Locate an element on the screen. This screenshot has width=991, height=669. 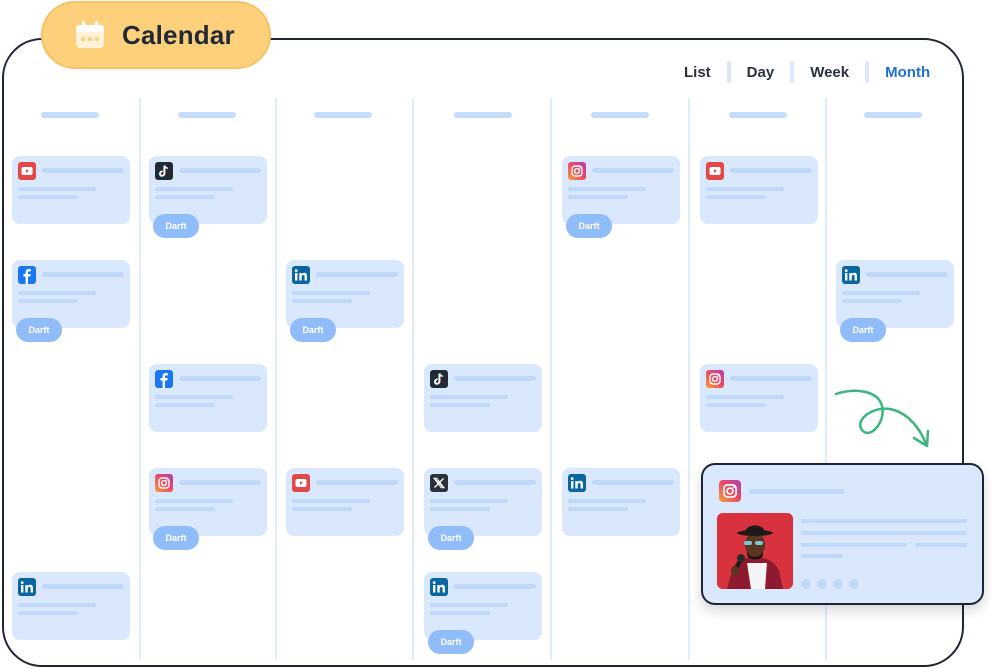
post-card-tiktok is located at coordinates (483, 398).